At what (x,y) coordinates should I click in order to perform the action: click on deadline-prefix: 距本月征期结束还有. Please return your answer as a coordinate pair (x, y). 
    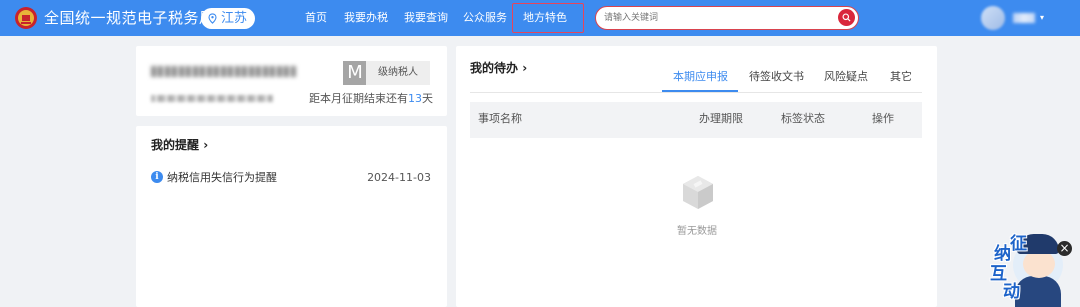
    Looking at the image, I should click on (358, 98).